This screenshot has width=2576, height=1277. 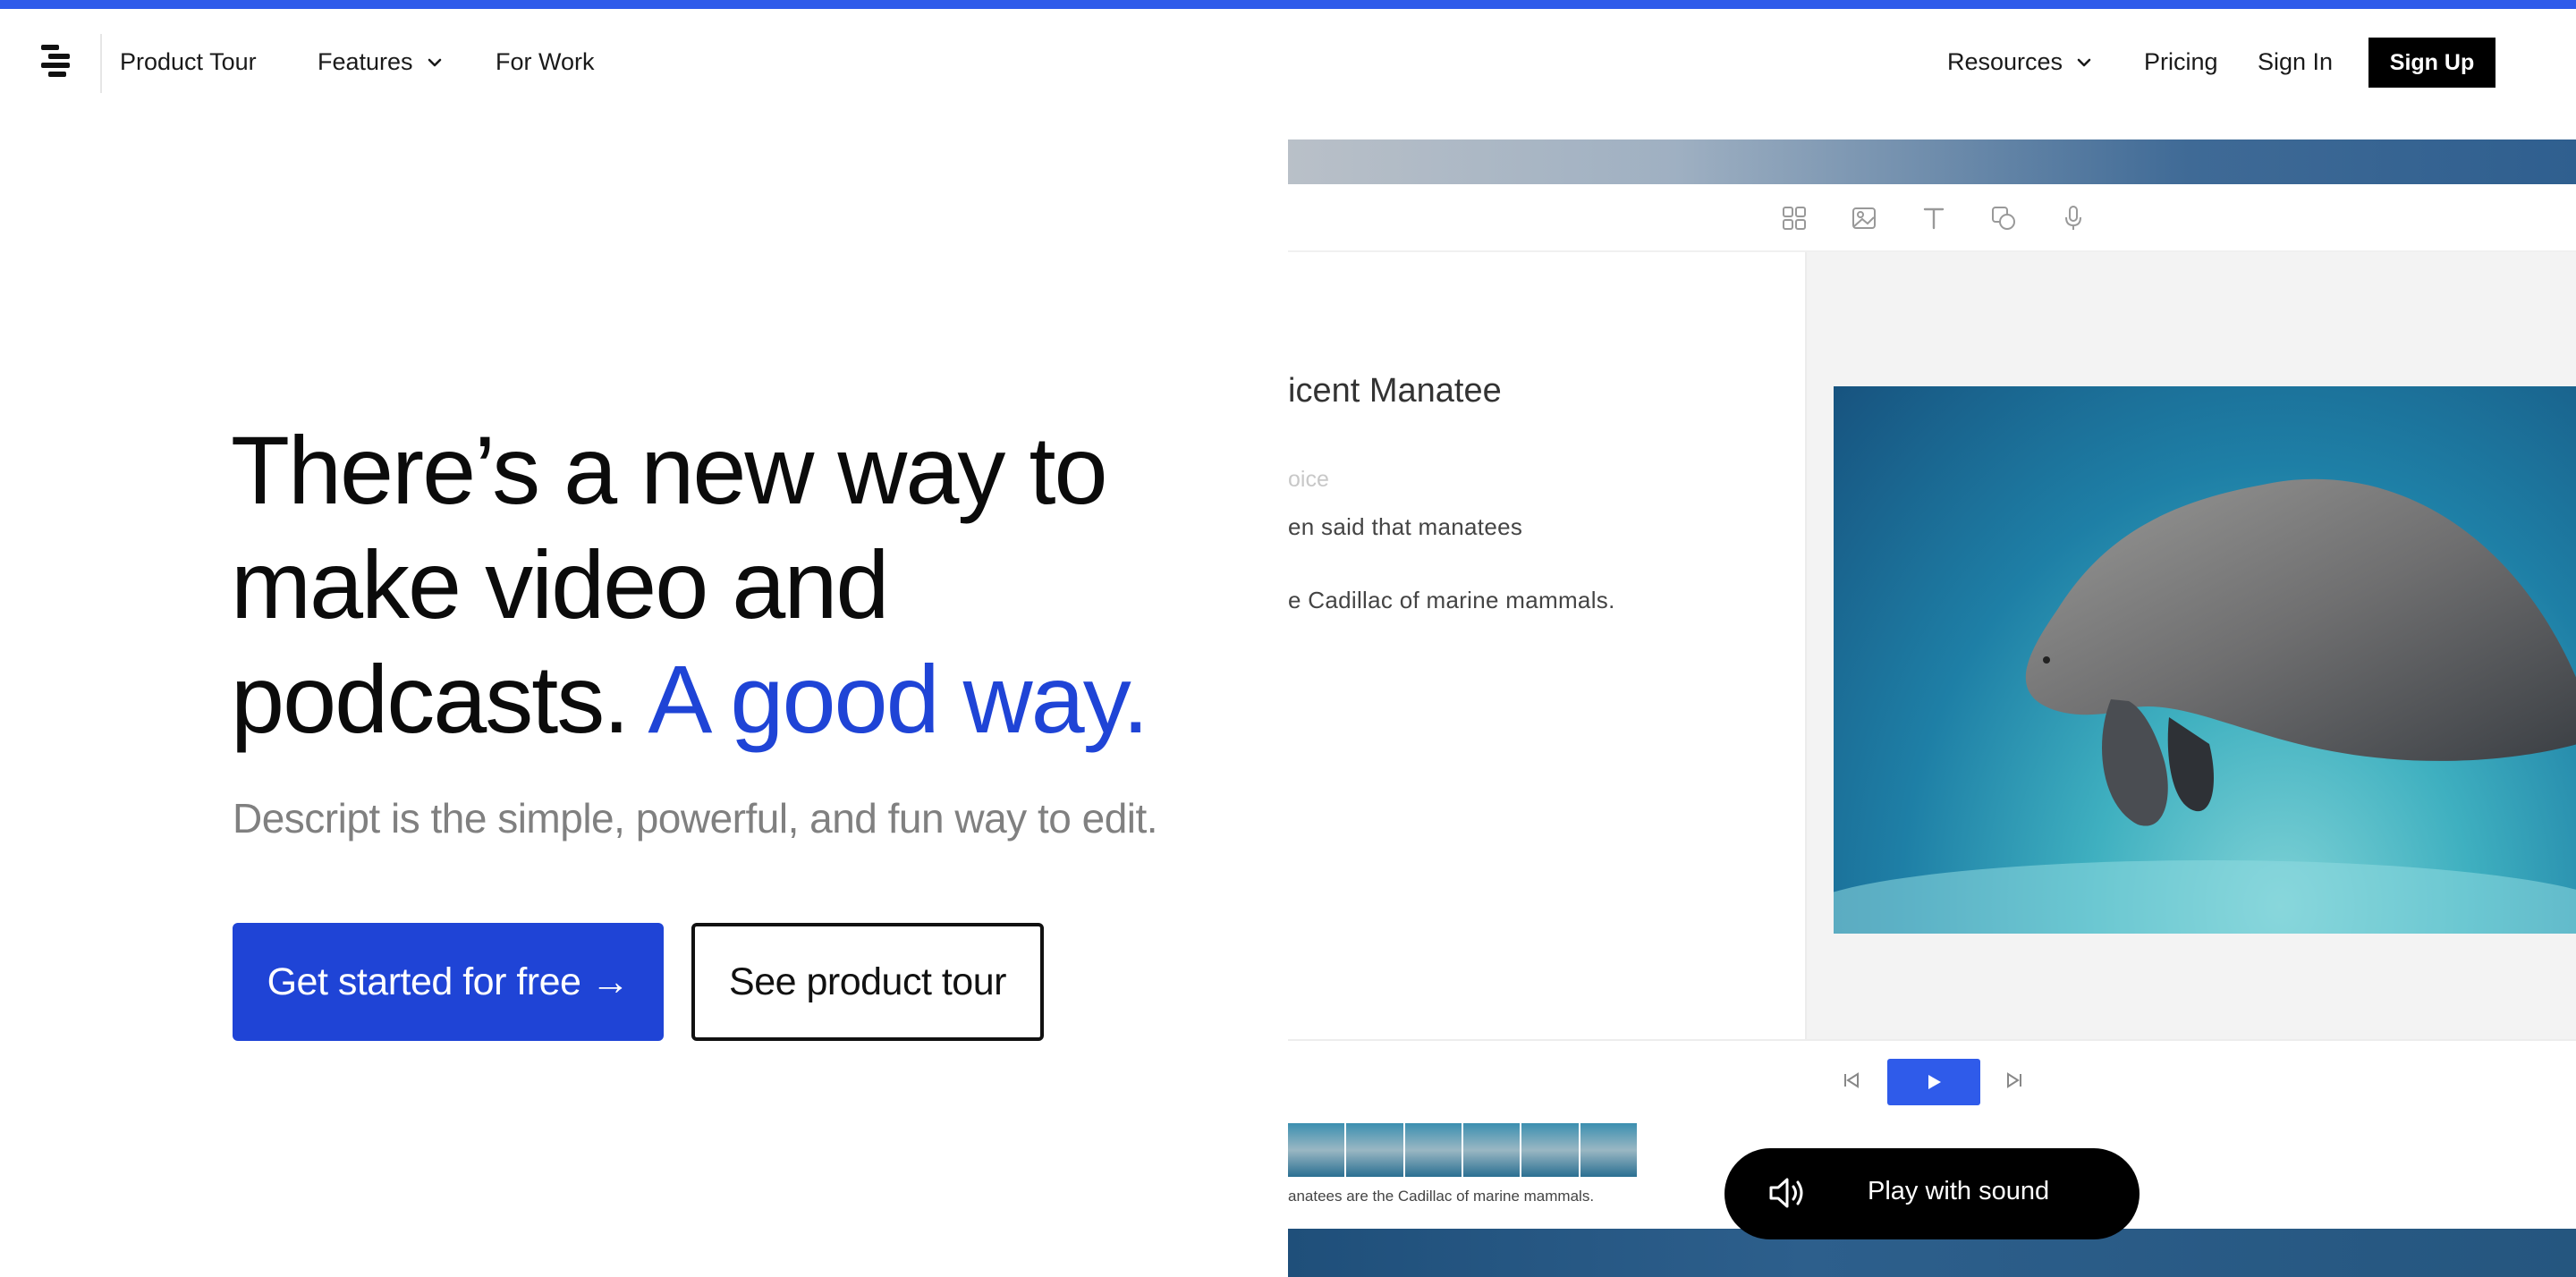 I want to click on mockup-playback-controls, so click(x=1932, y=1079).